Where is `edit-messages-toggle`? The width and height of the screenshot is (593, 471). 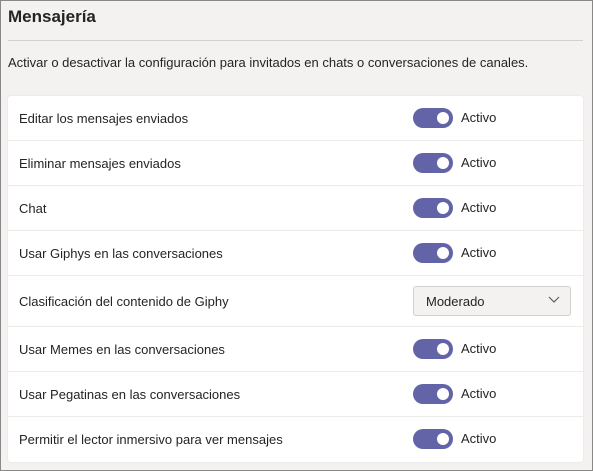 edit-messages-toggle is located at coordinates (433, 118).